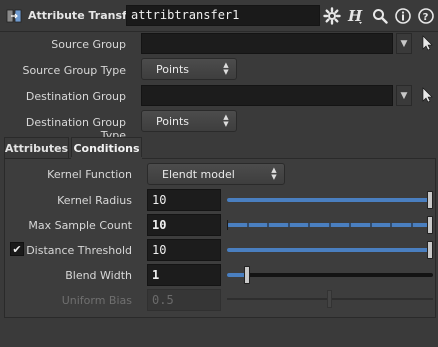 The image size is (438, 347). I want to click on distance-threshold-label: Distance Threshold, so click(79, 250).